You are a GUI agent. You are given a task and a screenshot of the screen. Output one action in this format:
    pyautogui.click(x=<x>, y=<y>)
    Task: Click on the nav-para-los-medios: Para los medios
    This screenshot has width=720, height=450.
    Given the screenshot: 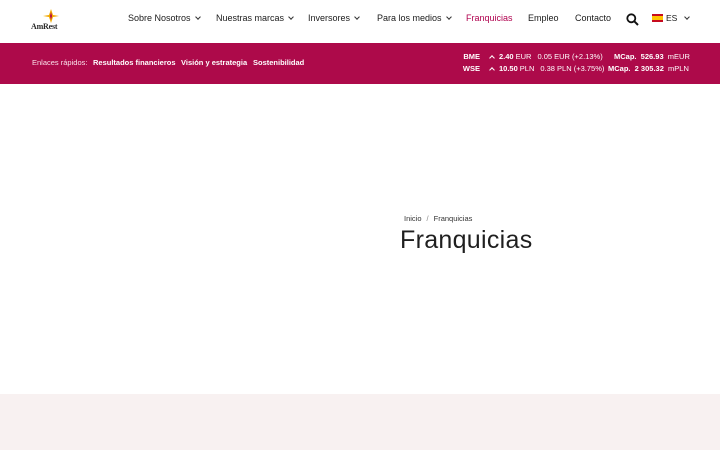 What is the action you would take?
    pyautogui.click(x=414, y=18)
    